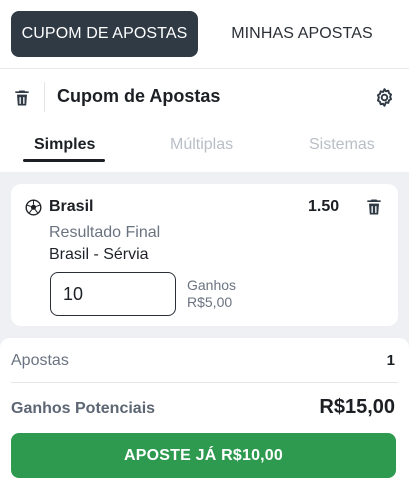  What do you see at coordinates (71, 206) in the screenshot?
I see `selection-team: Brasil` at bounding box center [71, 206].